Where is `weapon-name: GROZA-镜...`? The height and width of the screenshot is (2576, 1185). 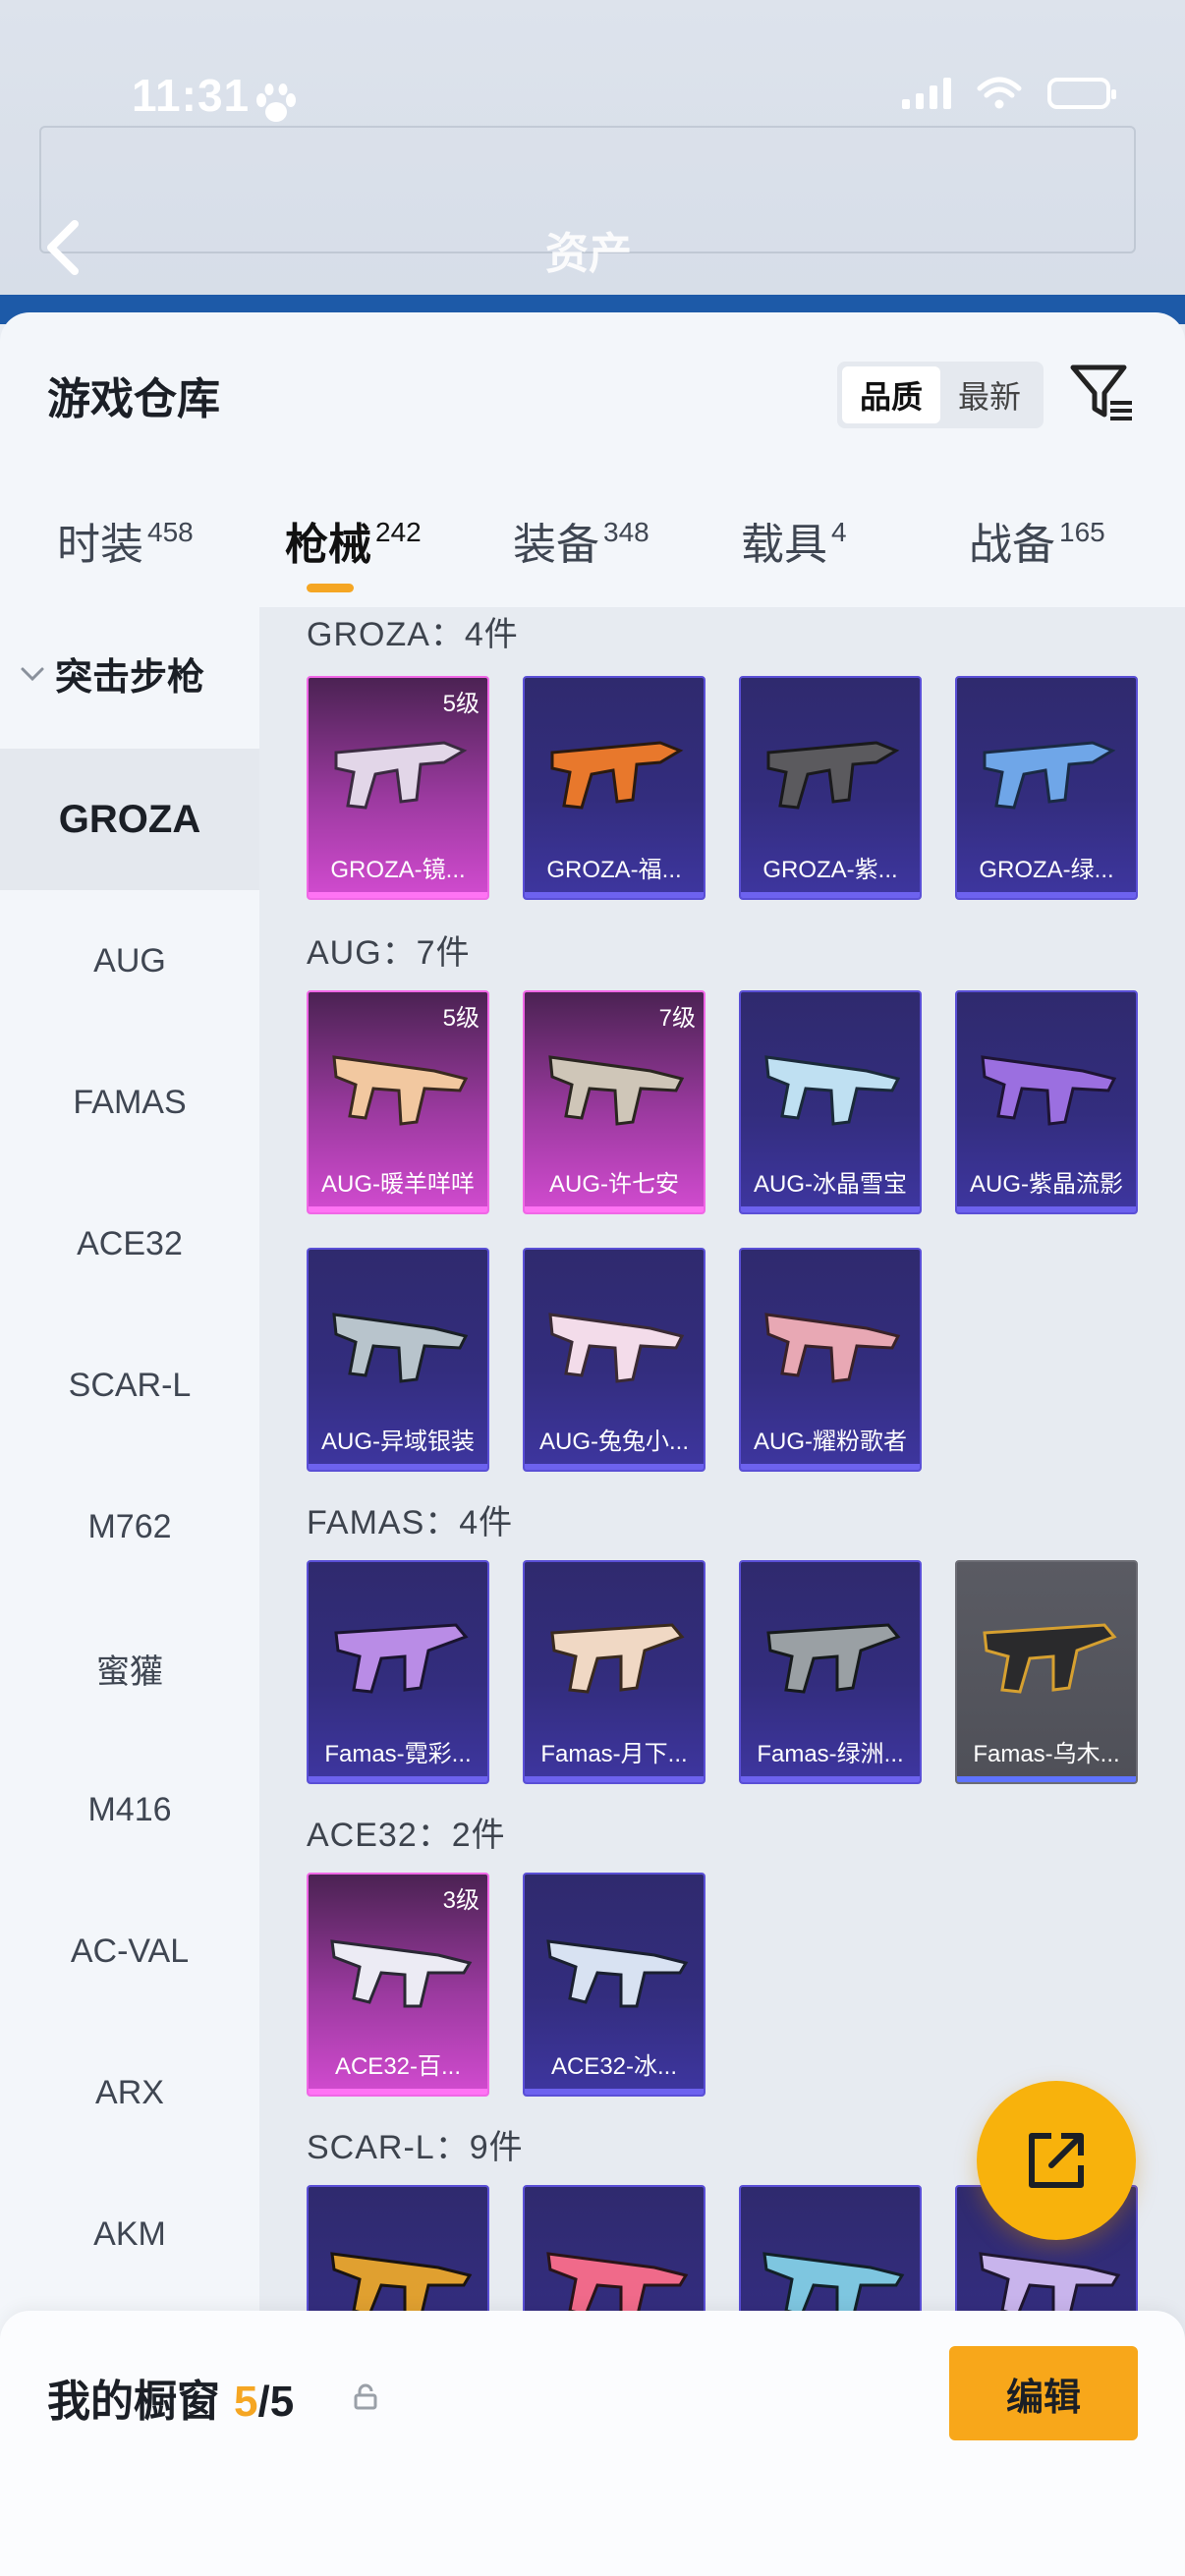 weapon-name: GROZA-镜... is located at coordinates (398, 870).